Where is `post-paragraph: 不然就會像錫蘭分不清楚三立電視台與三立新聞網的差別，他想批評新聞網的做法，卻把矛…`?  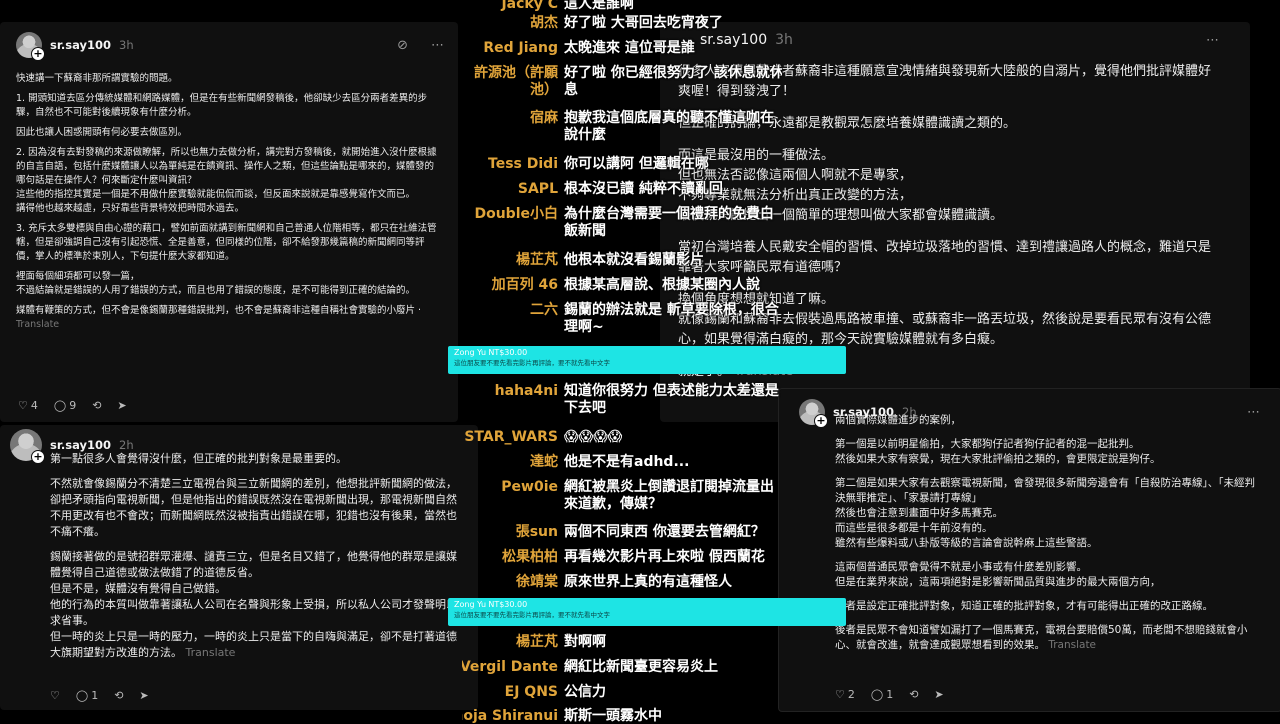
post-paragraph: 不然就會像錫蘭分不清楚三立電視台與三立新聞網的差別，他想批評新聞網的做法，卻把矛… is located at coordinates (253, 507).